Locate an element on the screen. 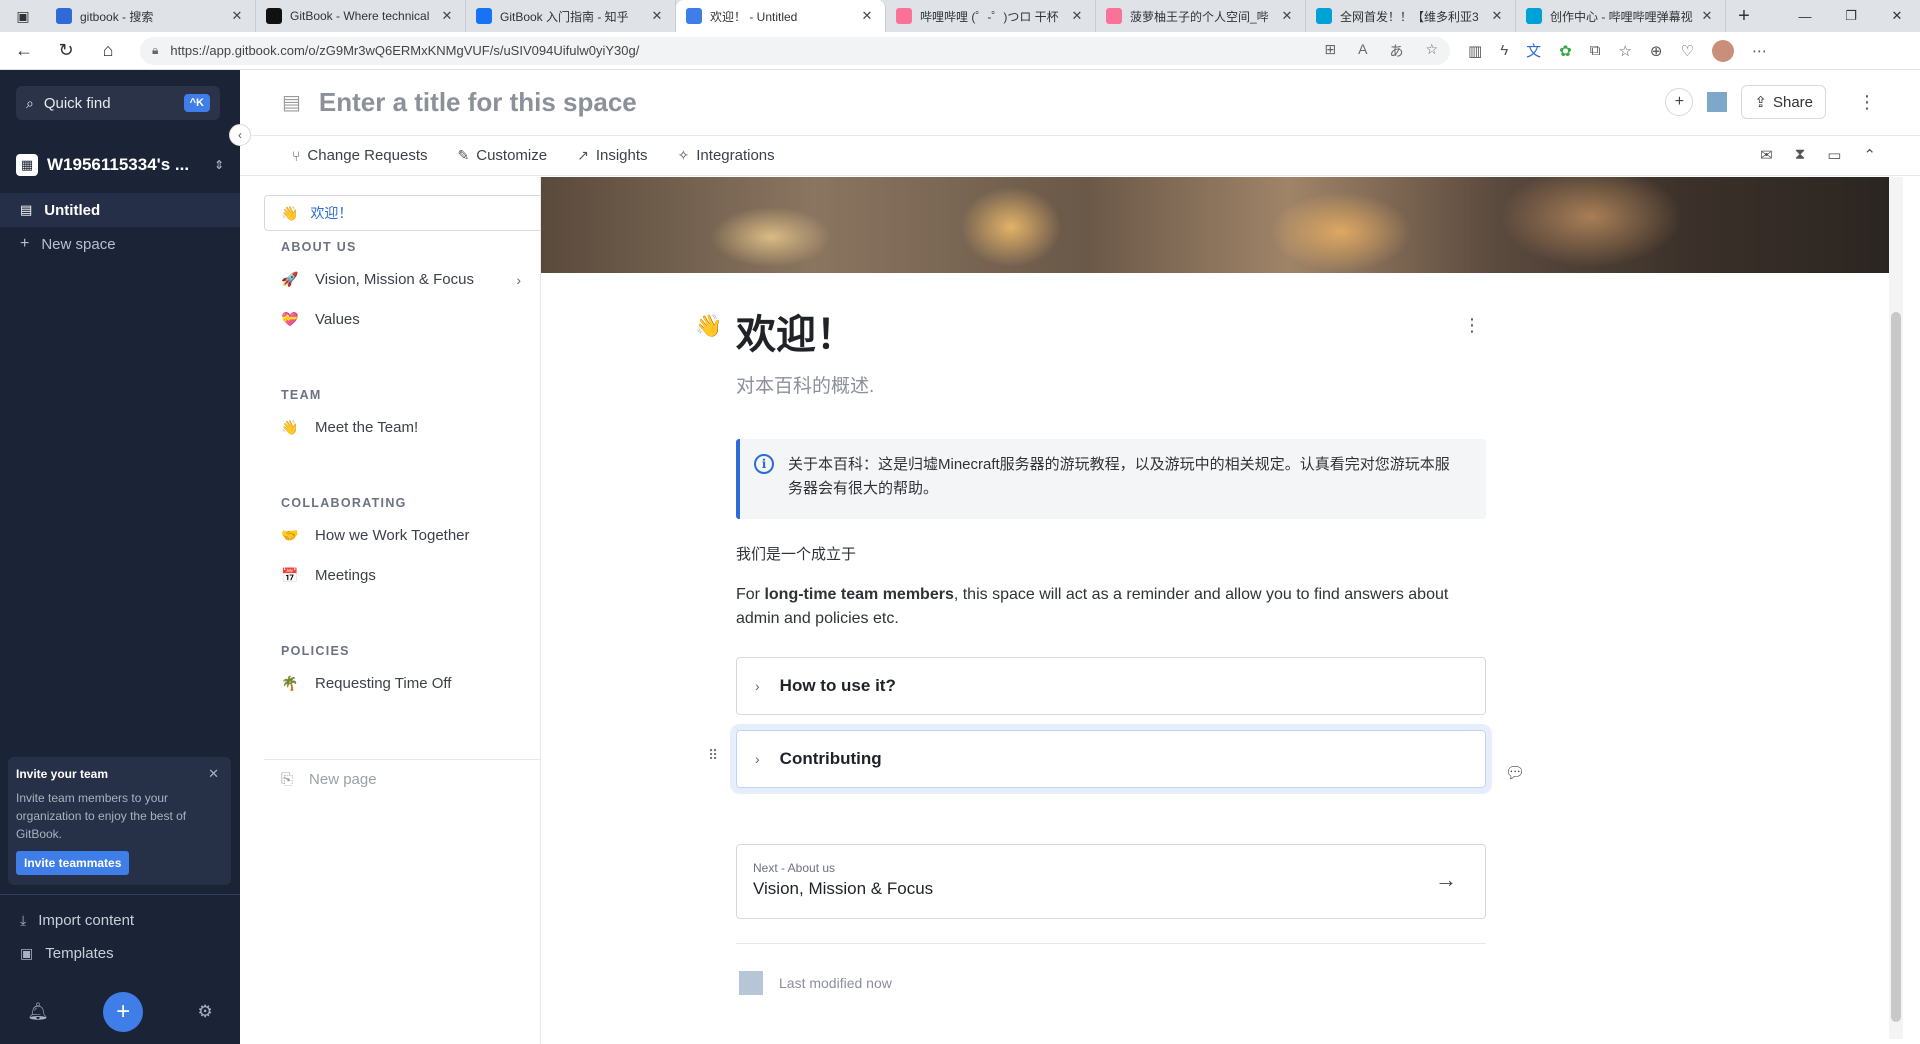 Image resolution: width=1920 pixels, height=1044 pixels. back-icon: ← is located at coordinates (24, 51).